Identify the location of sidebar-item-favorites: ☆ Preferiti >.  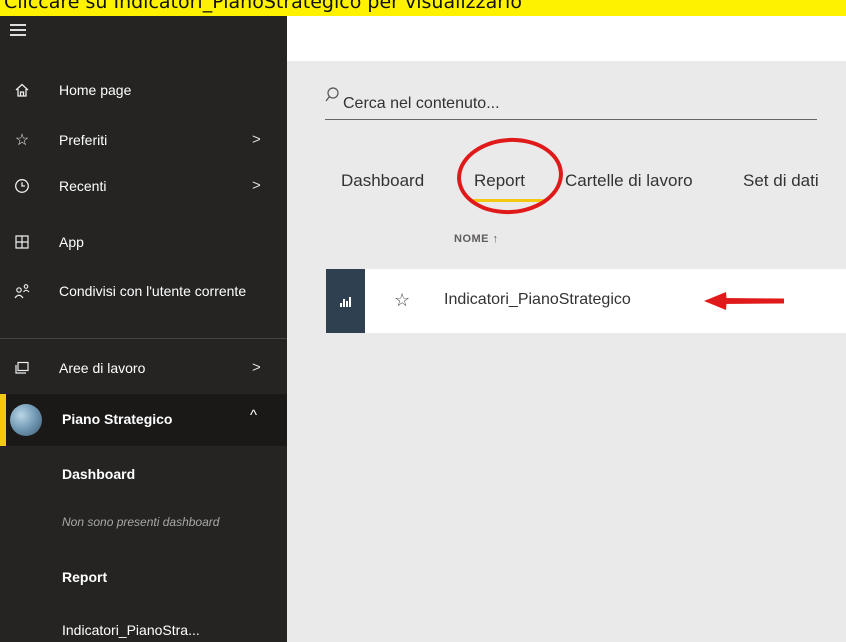
(143, 140).